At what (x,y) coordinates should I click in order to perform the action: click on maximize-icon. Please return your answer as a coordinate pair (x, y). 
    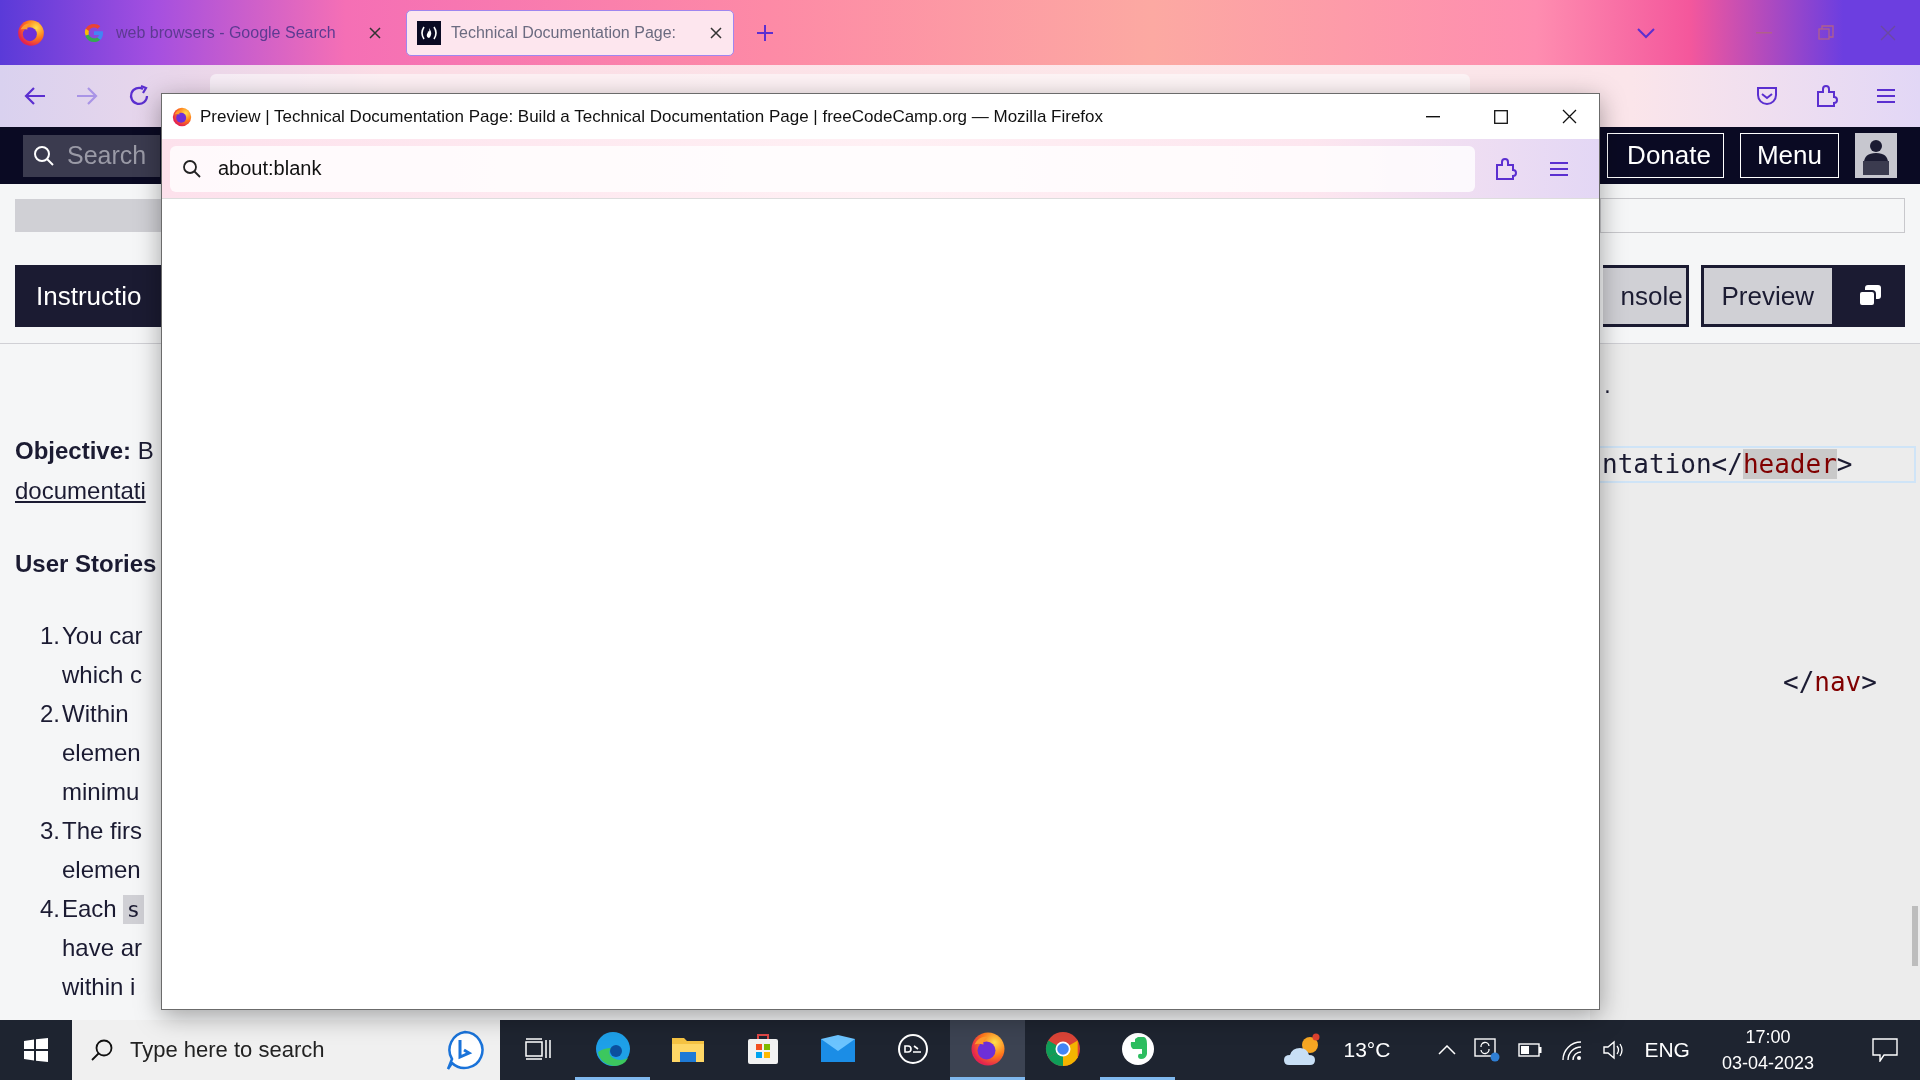
    Looking at the image, I should click on (1501, 116).